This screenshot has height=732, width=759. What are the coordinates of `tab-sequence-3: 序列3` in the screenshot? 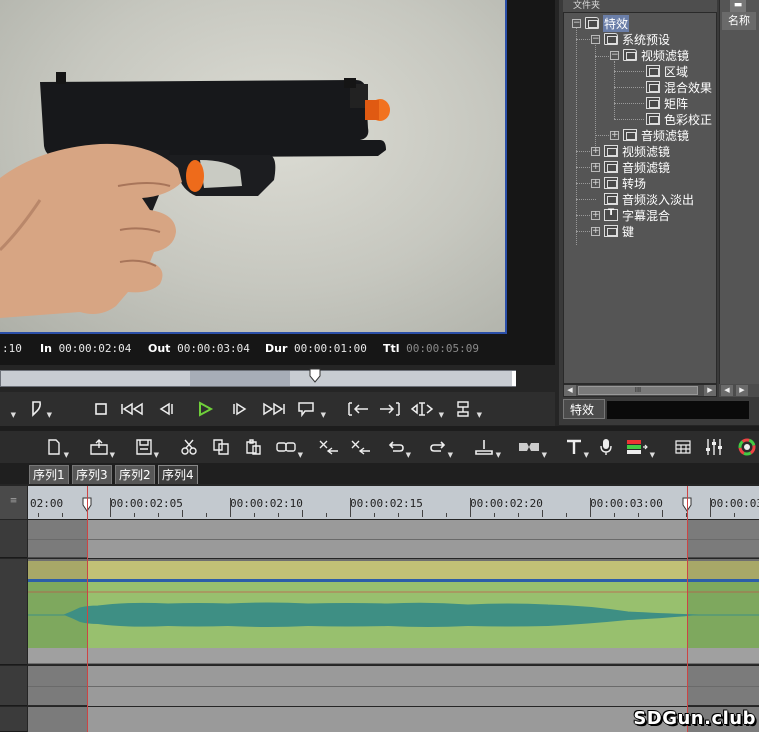 It's located at (92, 474).